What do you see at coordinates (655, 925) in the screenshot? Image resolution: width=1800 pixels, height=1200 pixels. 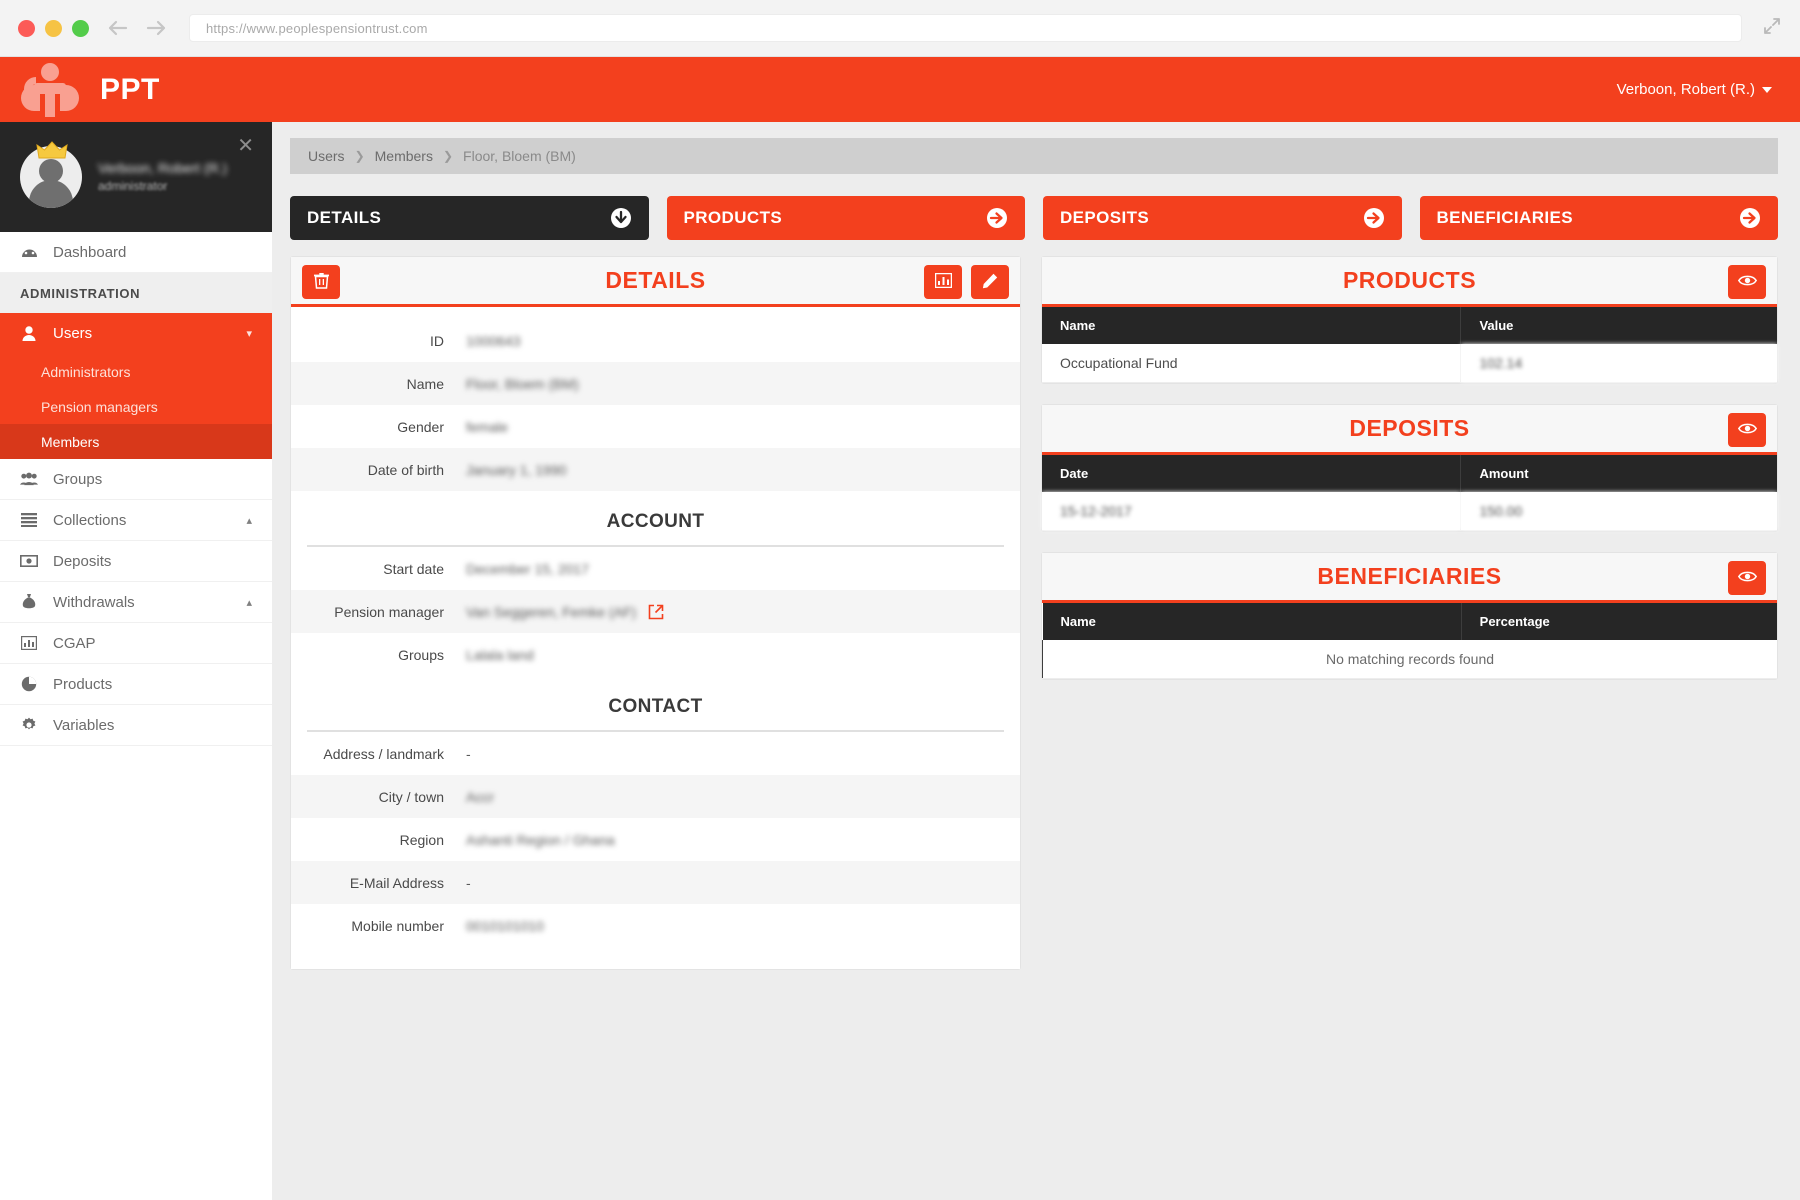 I see `detail-row: Mobile number 0010101010` at bounding box center [655, 925].